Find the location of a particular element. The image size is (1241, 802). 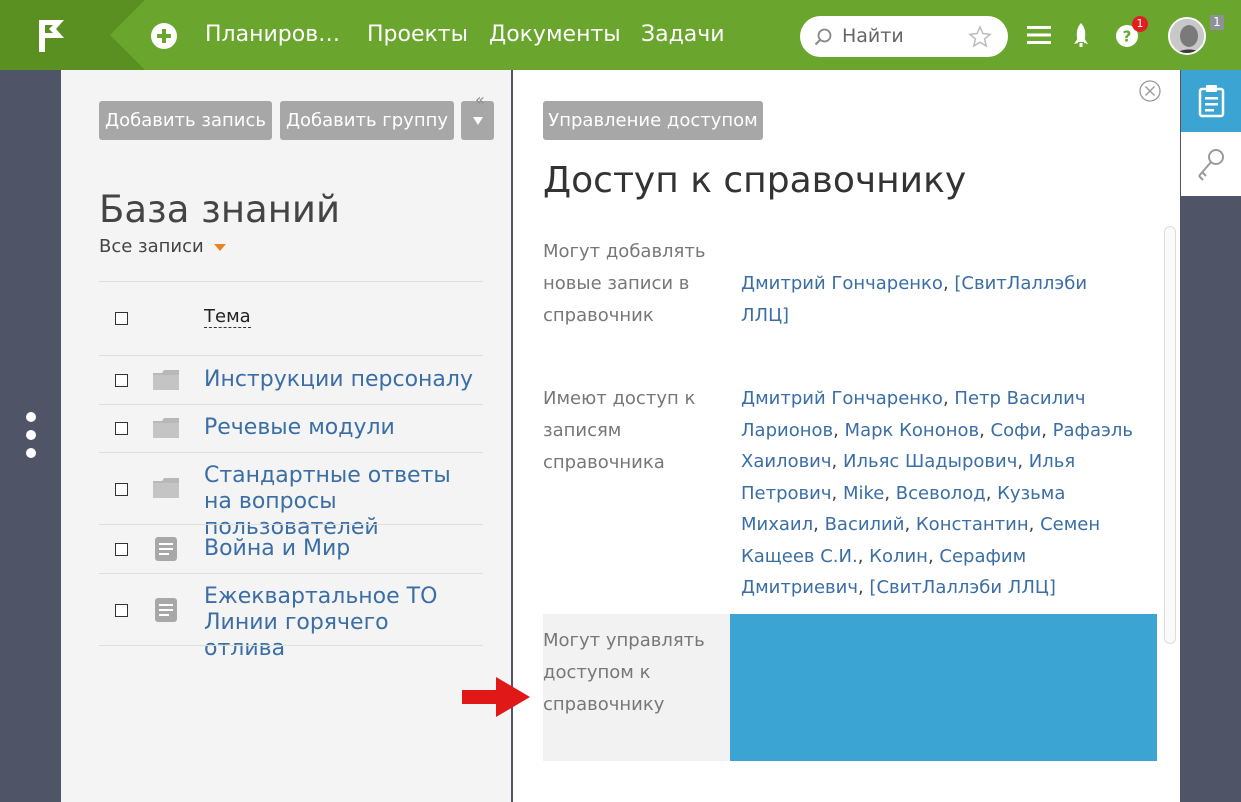

avatar is located at coordinates (1187, 36).